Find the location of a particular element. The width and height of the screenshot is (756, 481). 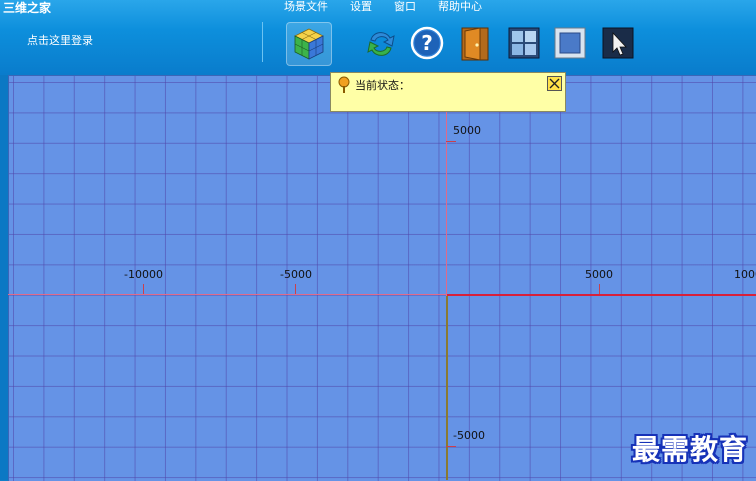

status-panel: 当前状态： is located at coordinates (448, 92).